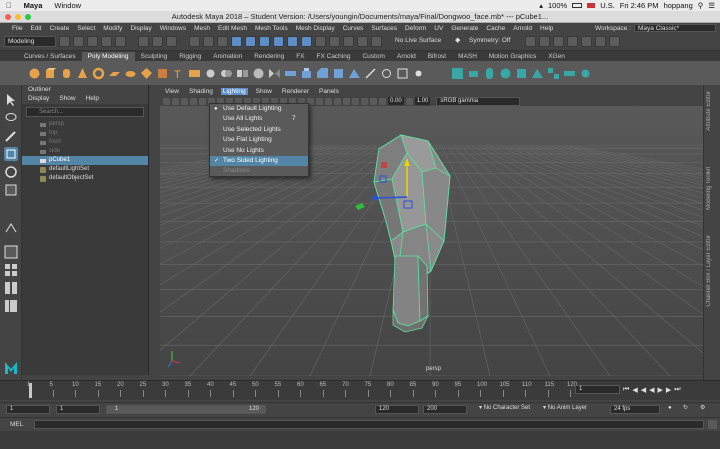  Describe the element at coordinates (194, 41) in the screenshot. I see `mask-icon` at that location.